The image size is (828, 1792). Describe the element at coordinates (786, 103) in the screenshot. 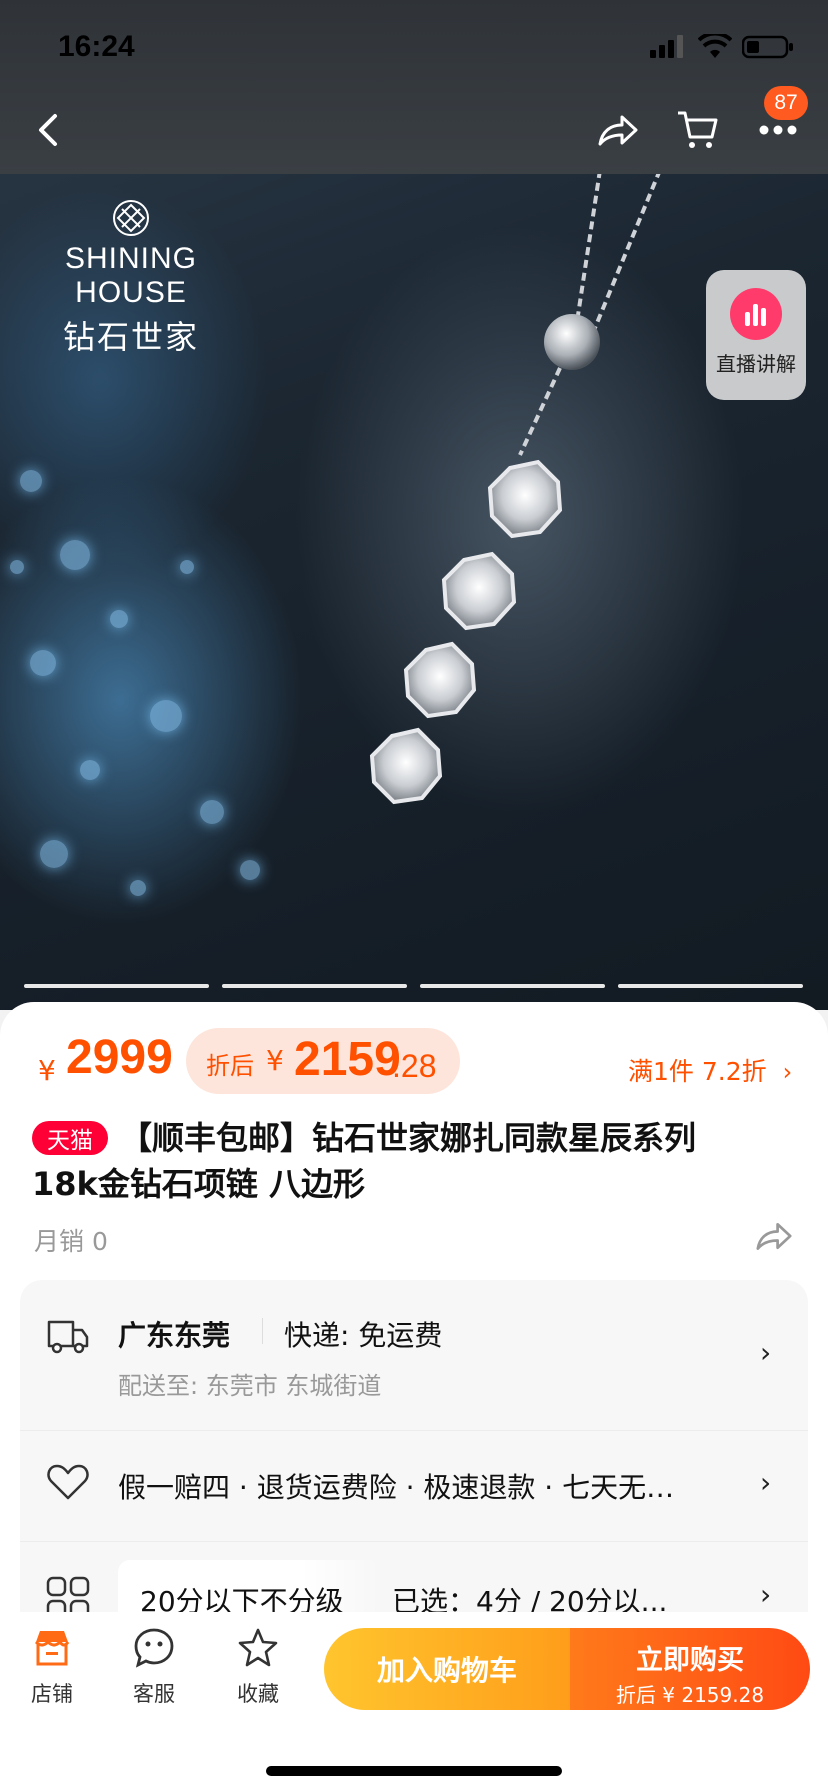

I see `message-count-badge: 87` at that location.